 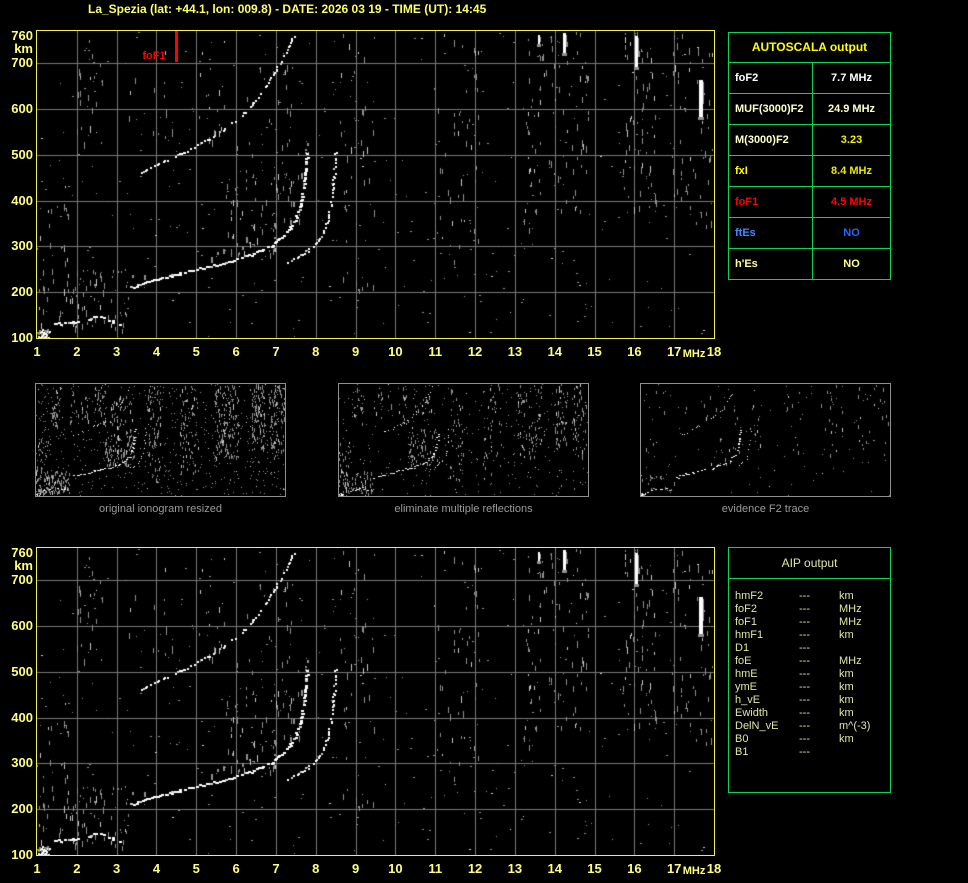 What do you see at coordinates (742, 752) in the screenshot?
I see `aip-row-label: B1` at bounding box center [742, 752].